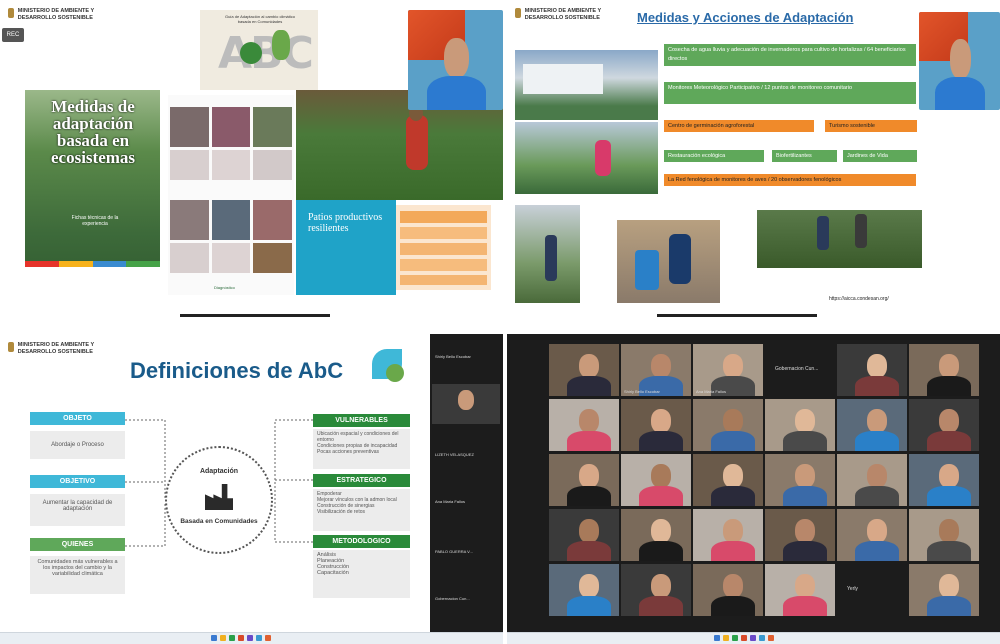 Image resolution: width=1000 pixels, height=644 pixels. Describe the element at coordinates (13, 35) in the screenshot. I see `rec-badge: REC` at that location.